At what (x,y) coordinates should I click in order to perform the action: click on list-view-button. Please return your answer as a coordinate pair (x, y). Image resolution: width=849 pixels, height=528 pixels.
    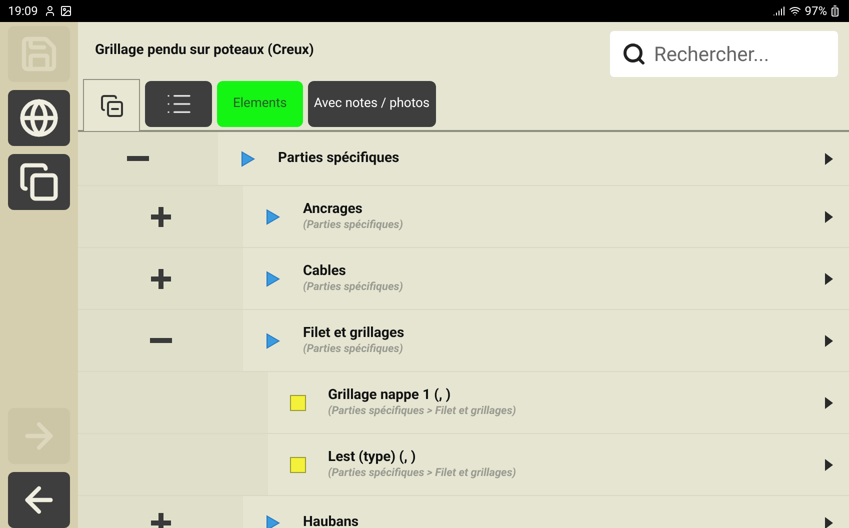
    Looking at the image, I should click on (178, 104).